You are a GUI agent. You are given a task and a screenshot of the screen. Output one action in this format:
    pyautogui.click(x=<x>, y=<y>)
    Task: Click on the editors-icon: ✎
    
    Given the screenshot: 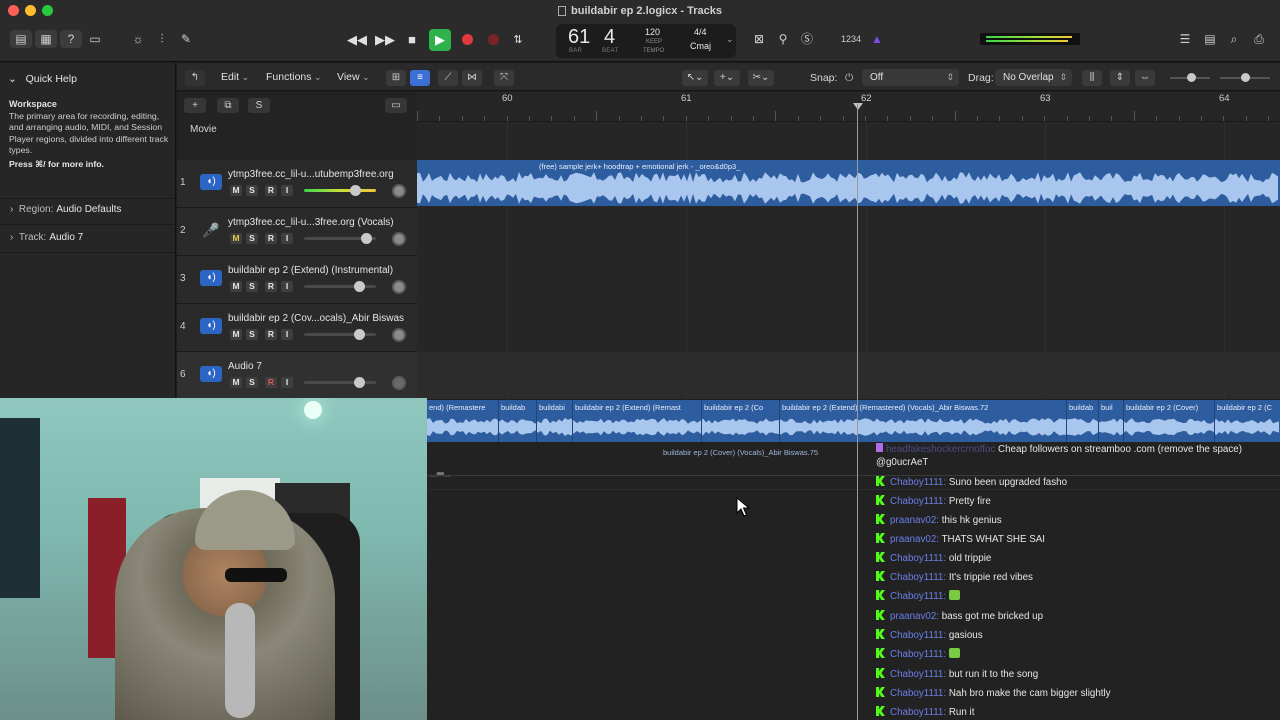 What is the action you would take?
    pyautogui.click(x=186, y=39)
    